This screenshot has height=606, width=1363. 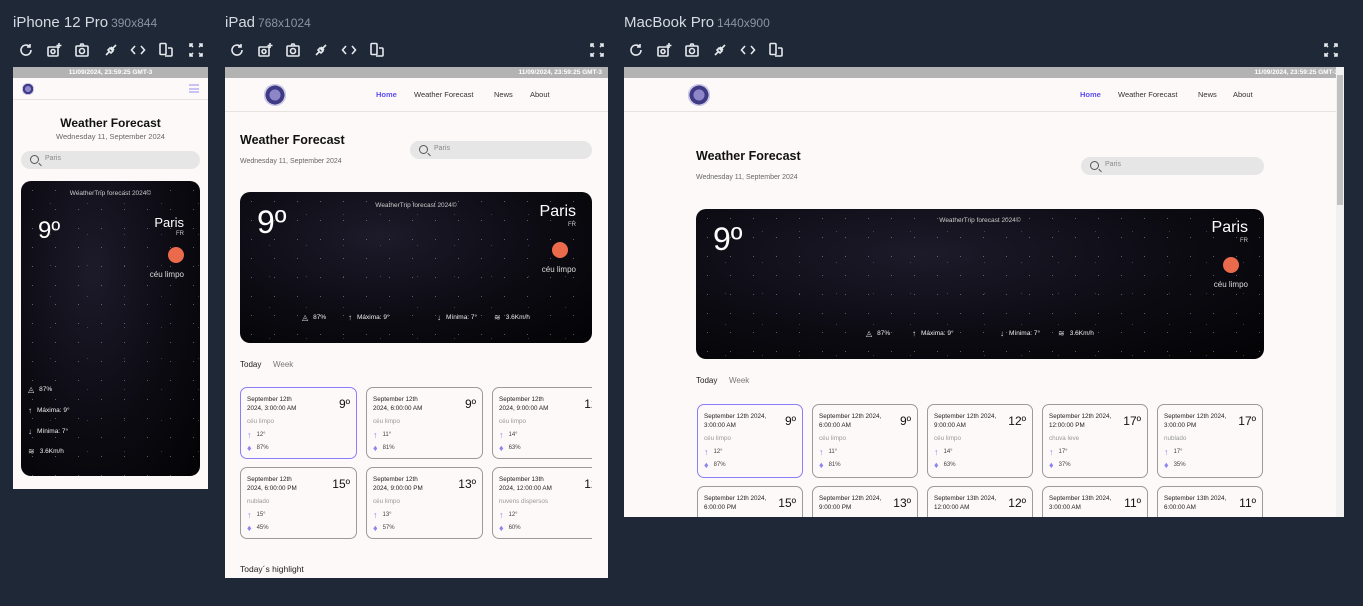 What do you see at coordinates (85, 22) in the screenshot?
I see `device-title: iPhone 12 Pro 390x844` at bounding box center [85, 22].